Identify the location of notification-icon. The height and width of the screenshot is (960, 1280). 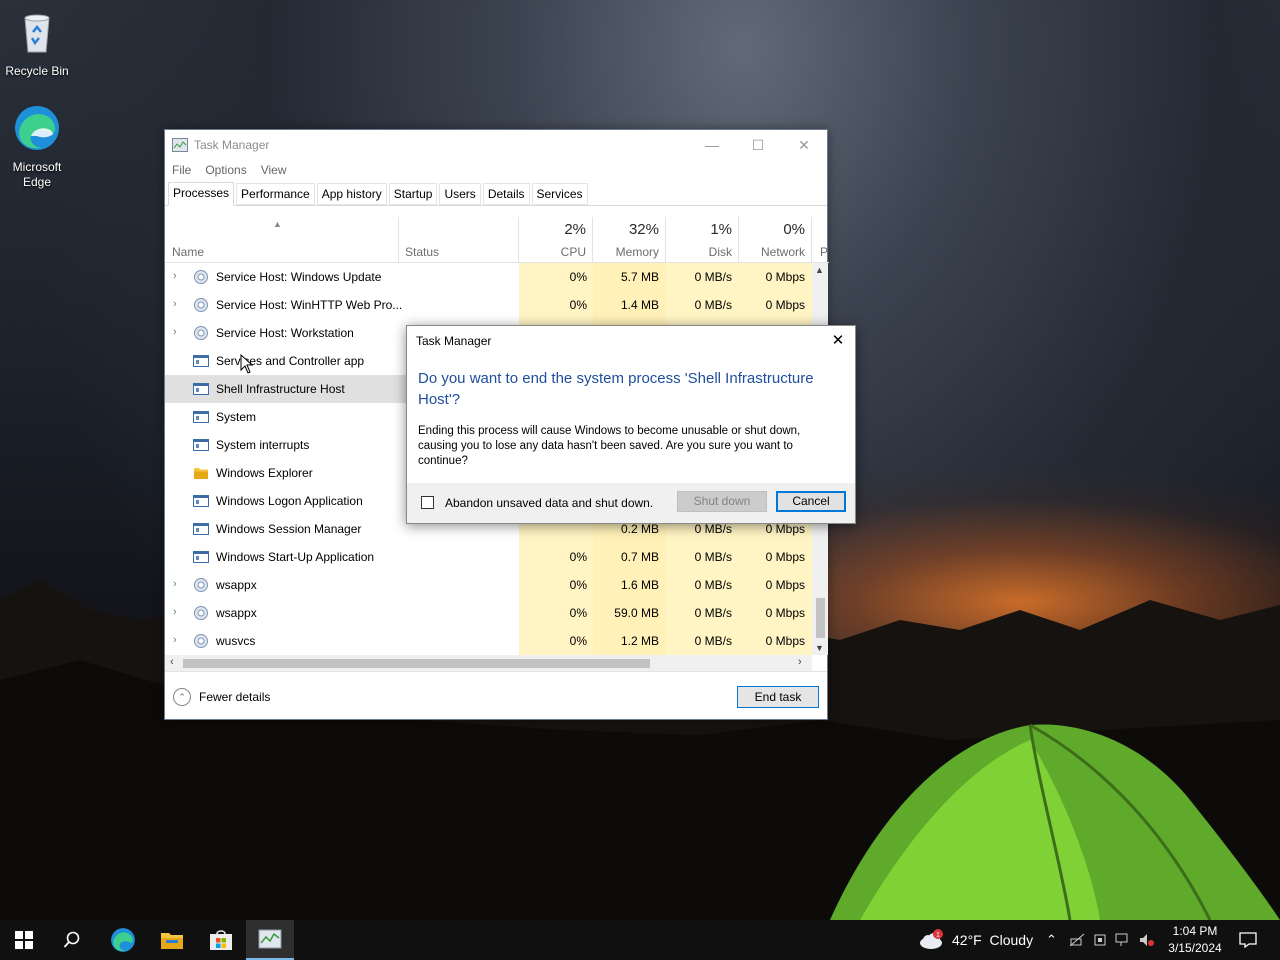
(1248, 940).